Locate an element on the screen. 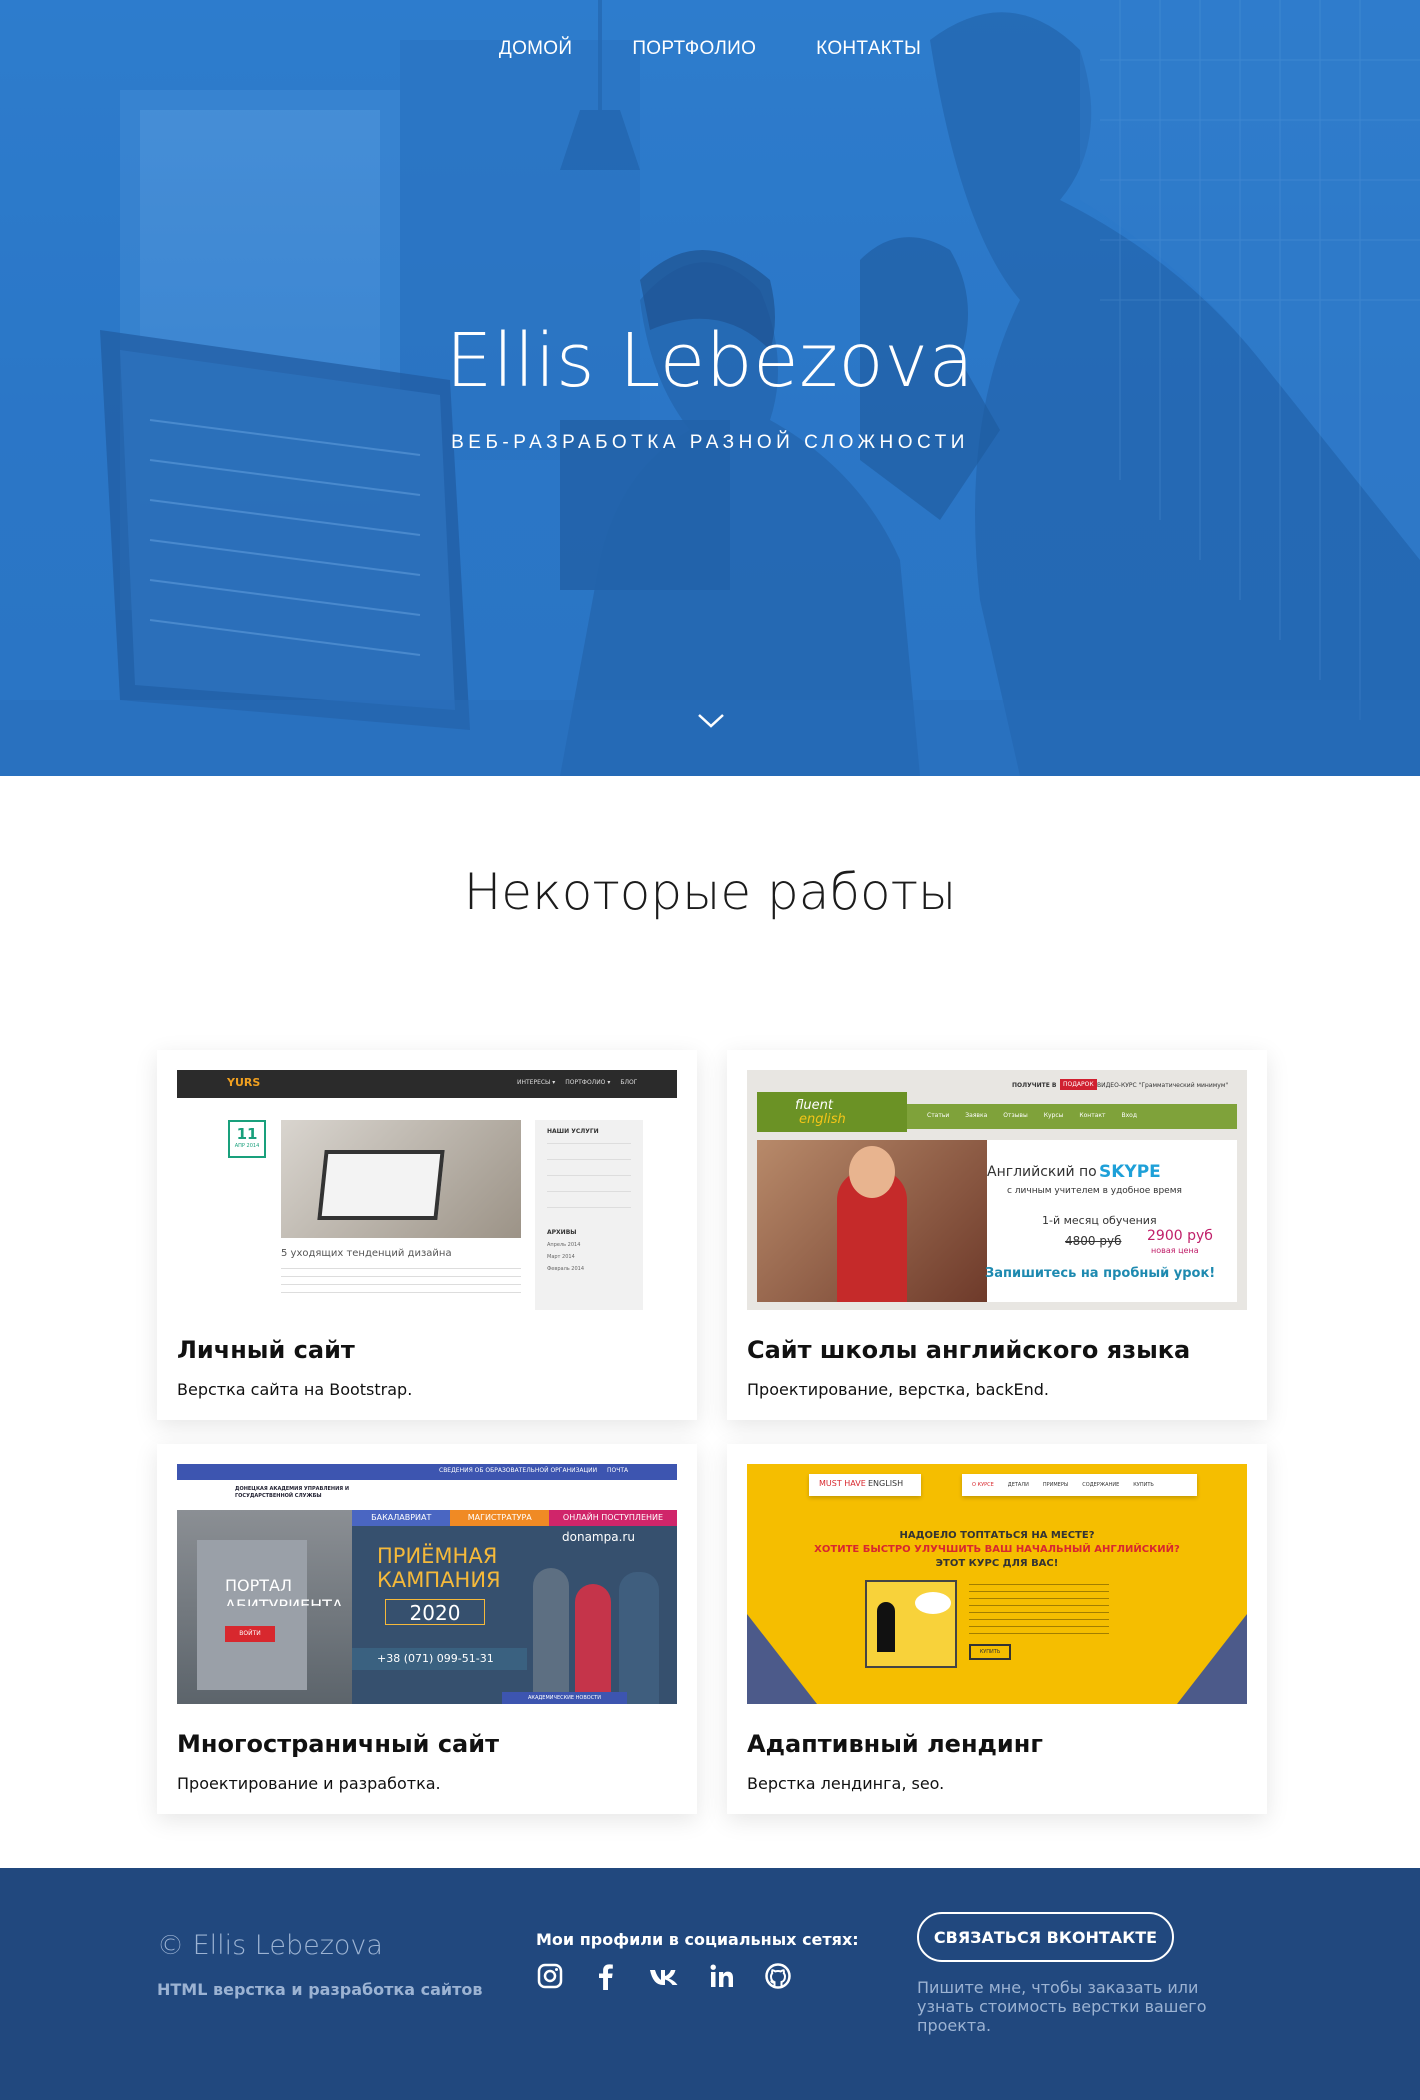 The width and height of the screenshot is (1420, 2100). thumb-date-day: 11 is located at coordinates (247, 1134).